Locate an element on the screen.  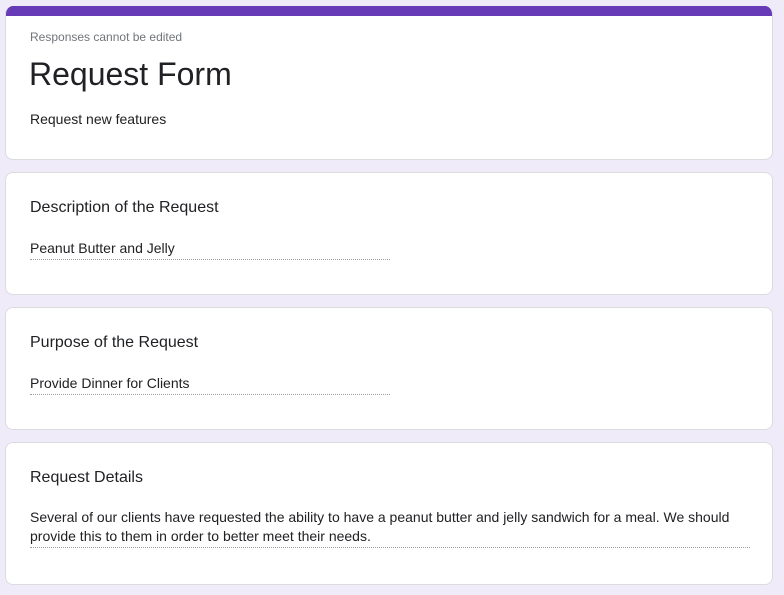
question-title: Purpose of the Request is located at coordinates (114, 342).